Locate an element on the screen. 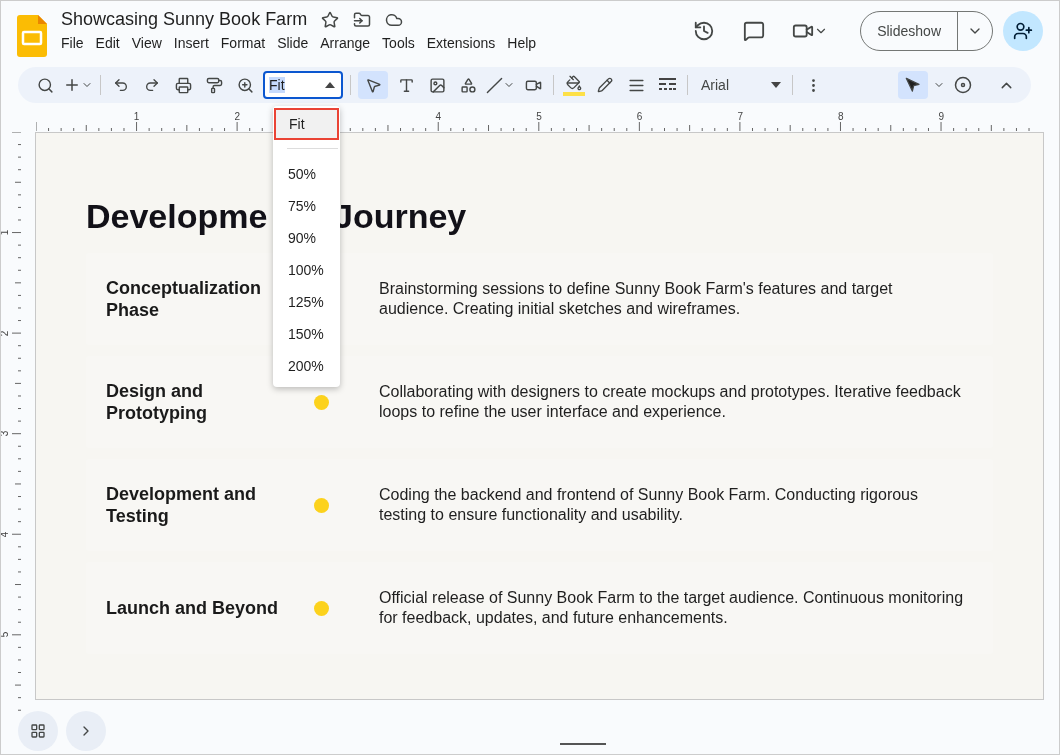 The height and width of the screenshot is (755, 1060). ruler-number: 7 is located at coordinates (740, 116).